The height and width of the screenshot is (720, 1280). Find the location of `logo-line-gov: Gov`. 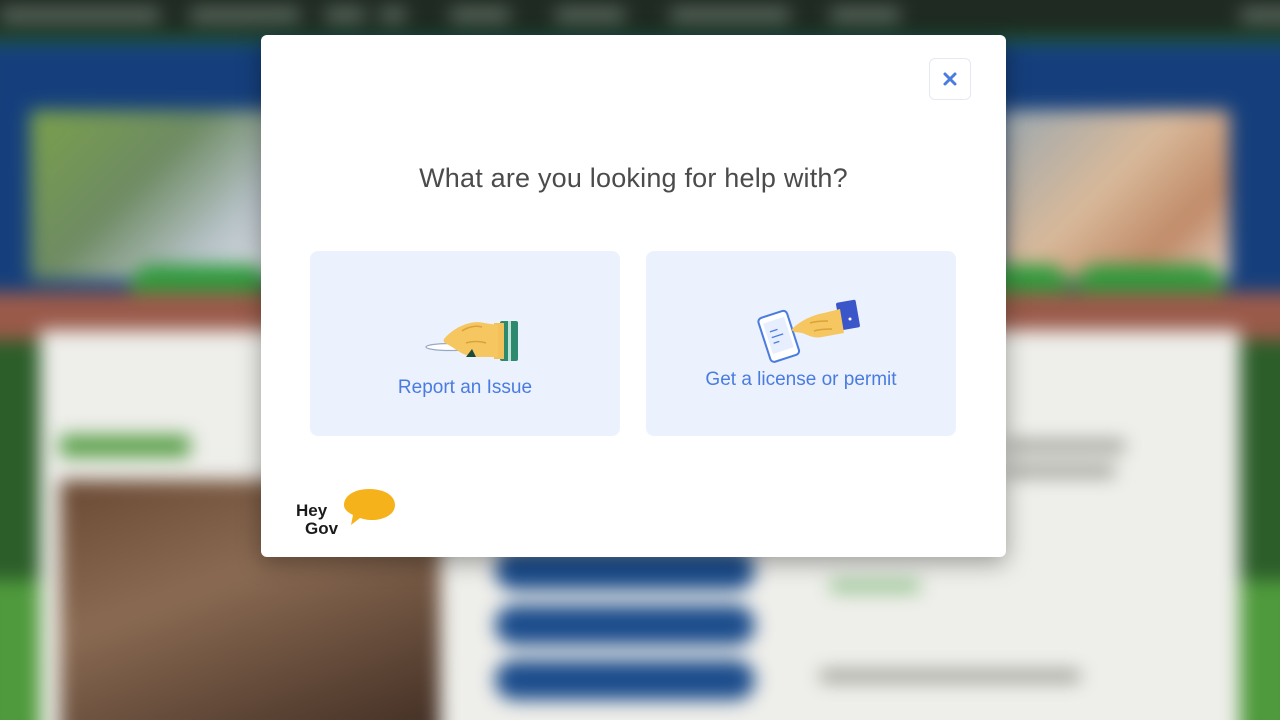

logo-line-gov: Gov is located at coordinates (322, 528).